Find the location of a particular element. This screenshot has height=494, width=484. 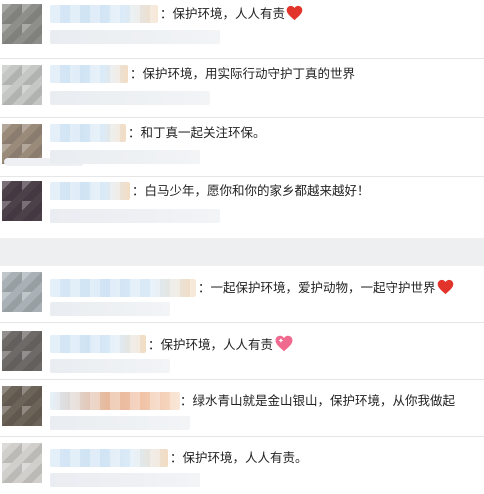

comment-text: ：保护环境，人人有责。 is located at coordinates (239, 458).